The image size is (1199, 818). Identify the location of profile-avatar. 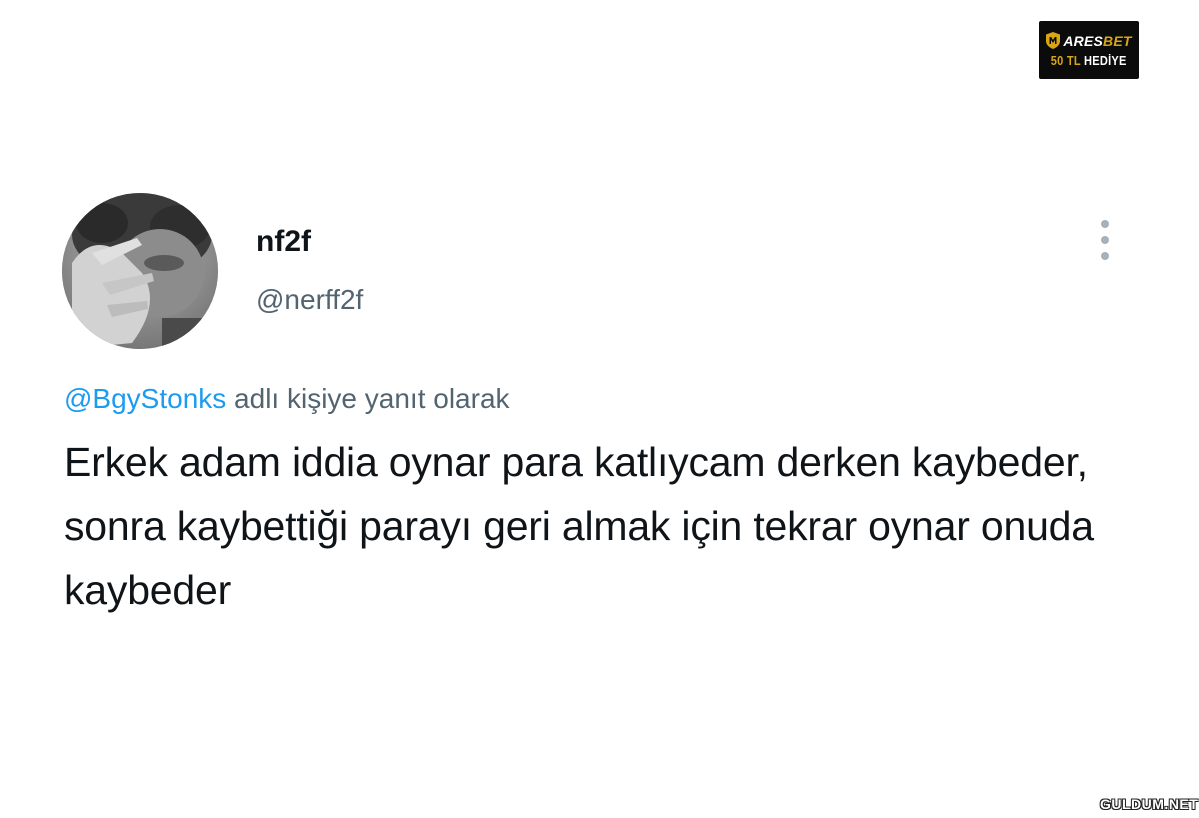
(140, 271).